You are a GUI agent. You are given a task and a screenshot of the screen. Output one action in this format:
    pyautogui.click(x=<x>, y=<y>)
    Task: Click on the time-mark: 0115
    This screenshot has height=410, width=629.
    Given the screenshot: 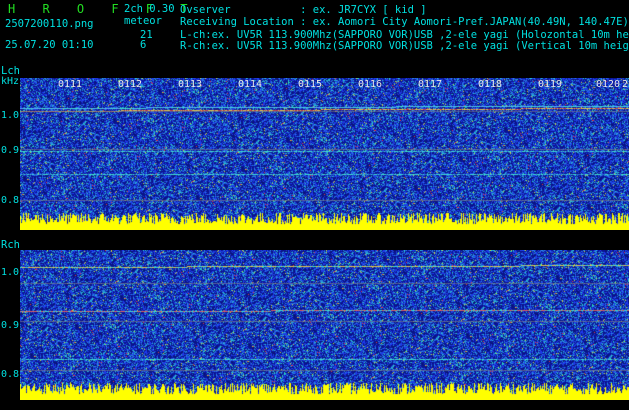 What is the action you would take?
    pyautogui.click(x=310, y=84)
    